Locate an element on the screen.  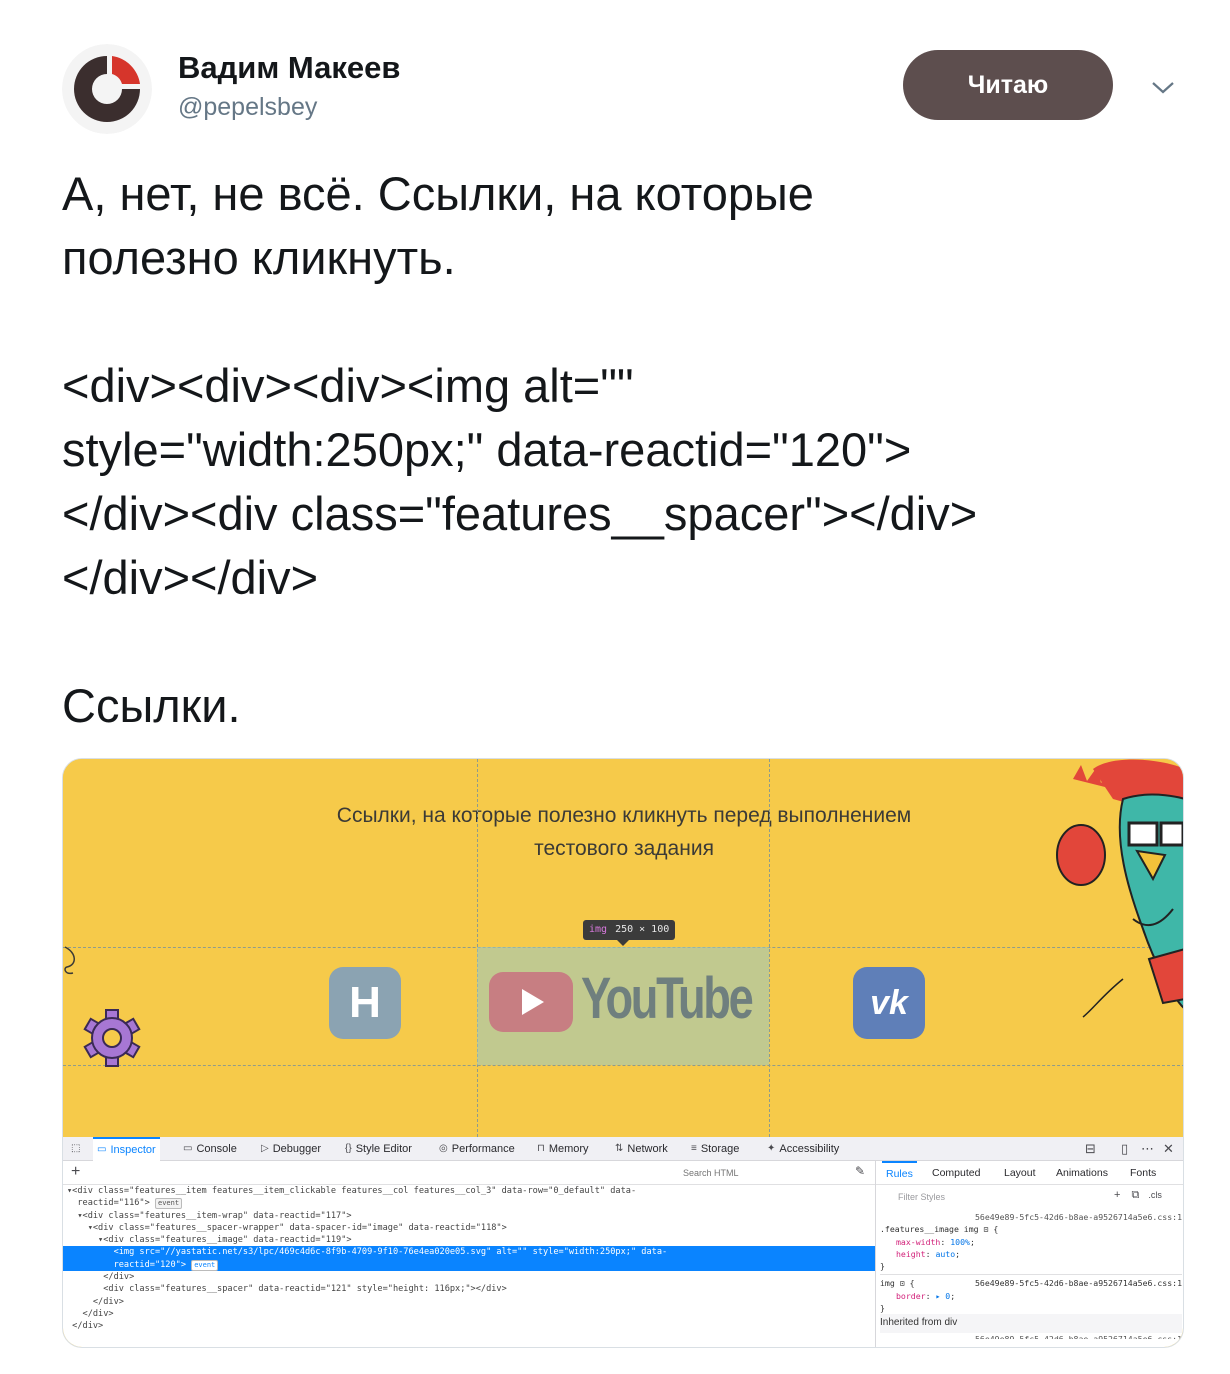
author-name: Вадим Макеев is located at coordinates (289, 68).